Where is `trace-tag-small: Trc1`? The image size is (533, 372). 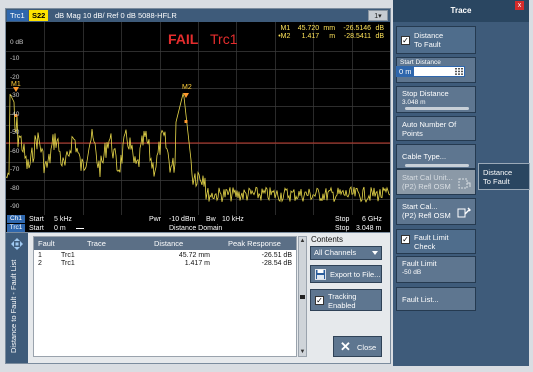
trace-tag-small: Trc1 is located at coordinates (16, 228).